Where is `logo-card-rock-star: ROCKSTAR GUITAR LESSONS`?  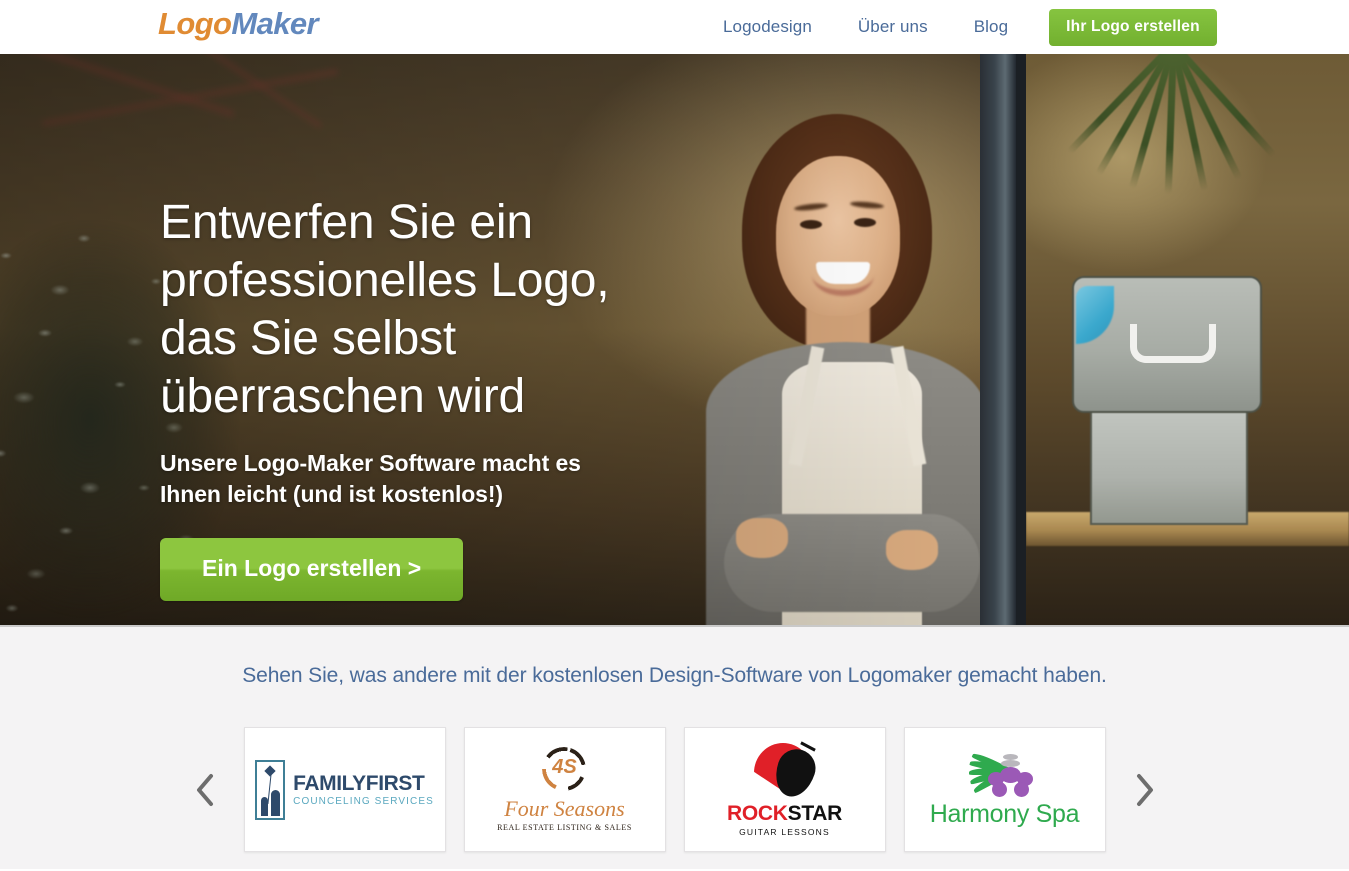
logo-card-rock-star: ROCKSTAR GUITAR LESSONS is located at coordinates (784, 789).